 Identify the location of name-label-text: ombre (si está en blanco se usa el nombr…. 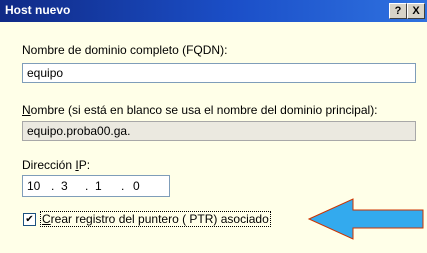
(204, 110).